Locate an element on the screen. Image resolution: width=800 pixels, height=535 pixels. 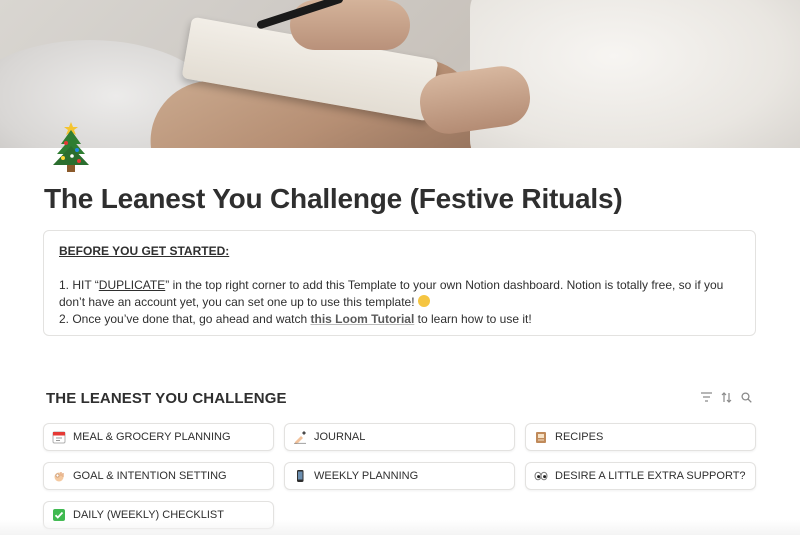
ok-hand-icon is located at coordinates (59, 476).